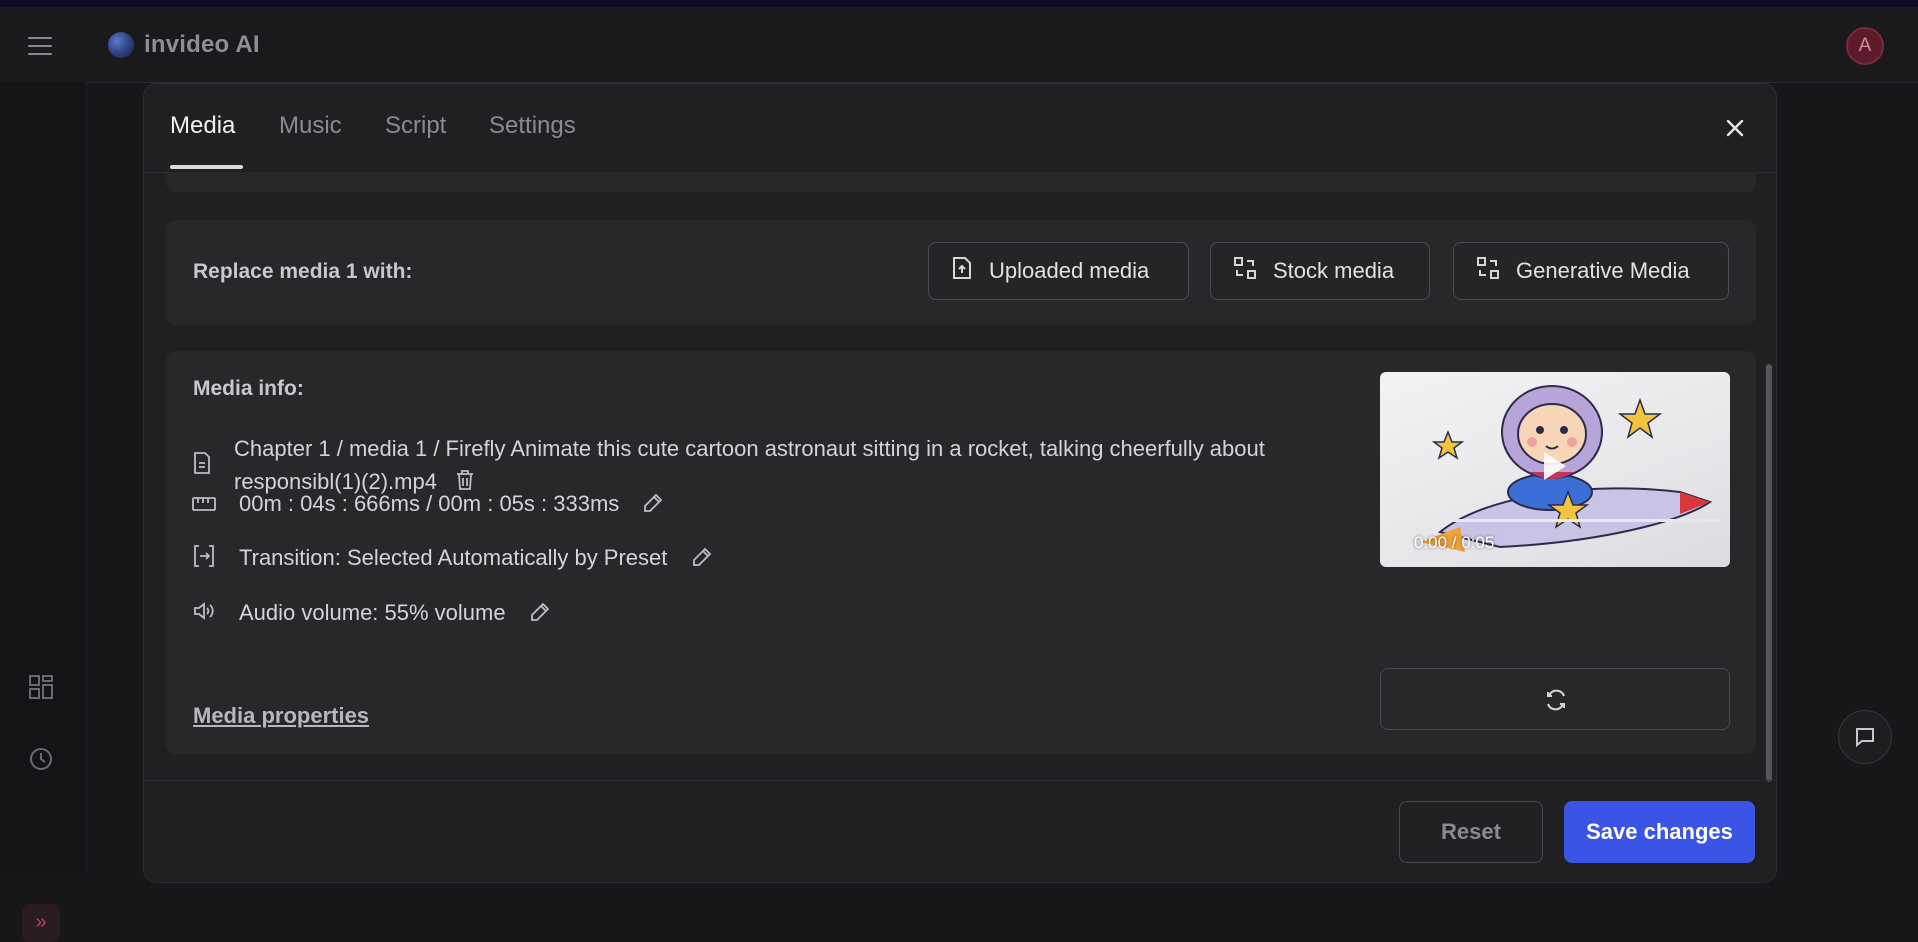  What do you see at coordinates (1735, 128) in the screenshot?
I see `close-icon` at bounding box center [1735, 128].